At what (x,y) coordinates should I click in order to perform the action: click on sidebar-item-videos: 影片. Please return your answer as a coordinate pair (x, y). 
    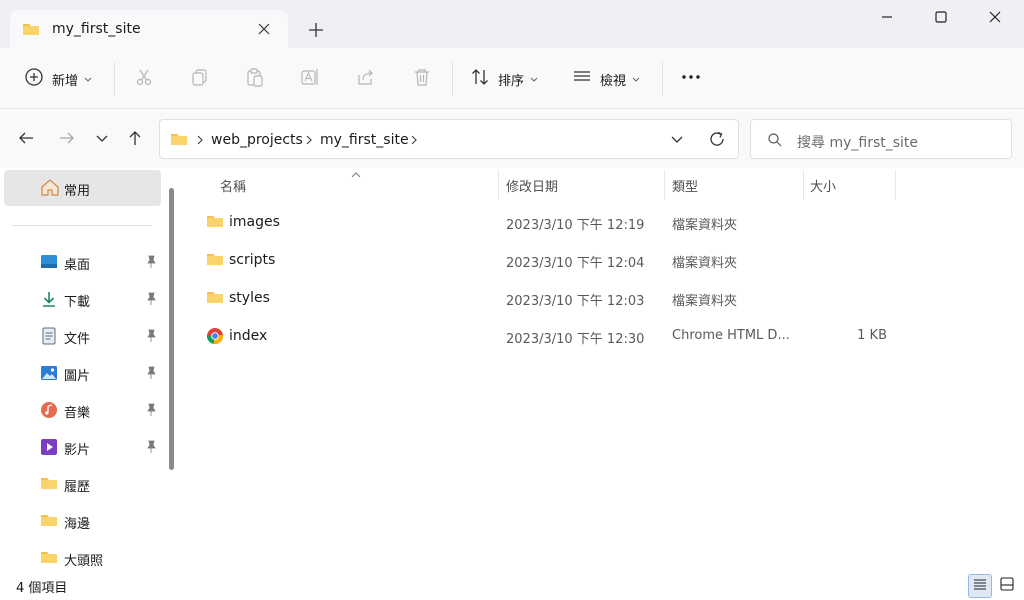
    Looking at the image, I should click on (82, 447).